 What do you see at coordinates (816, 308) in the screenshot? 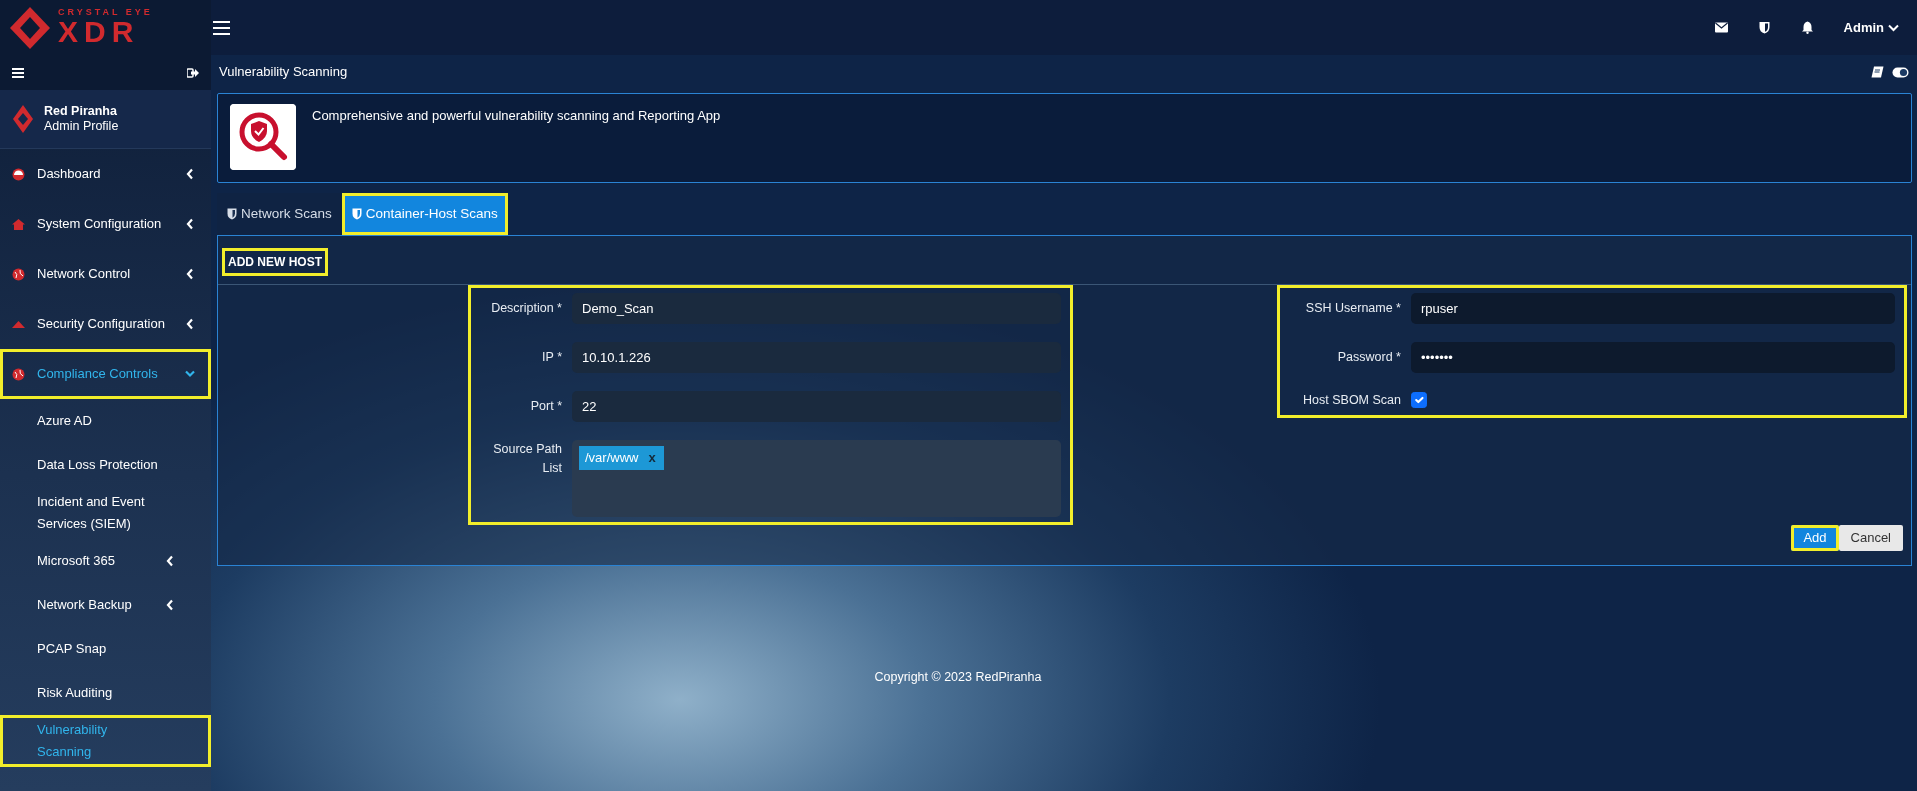
I see `input-field: Demo_Scan` at bounding box center [816, 308].